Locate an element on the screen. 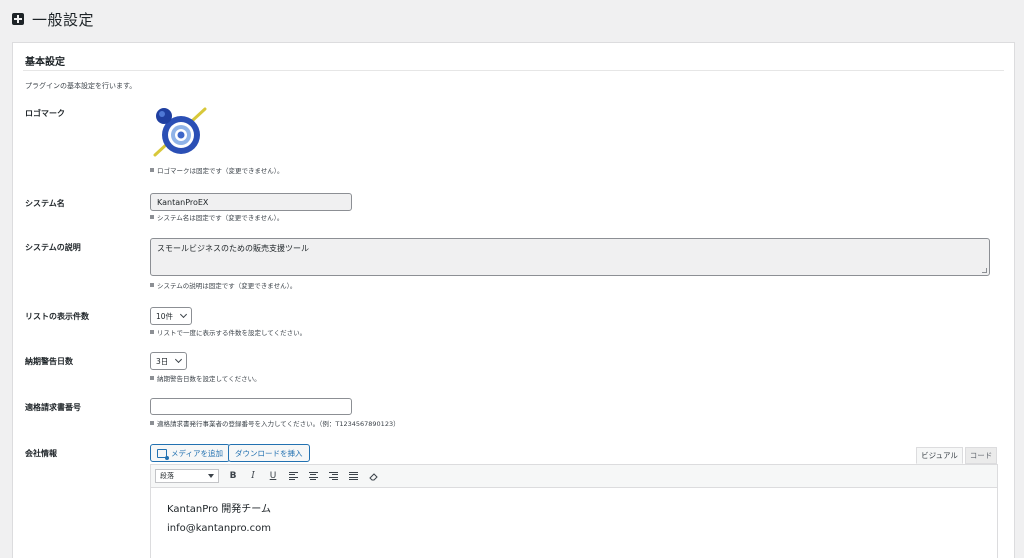  underline-icon: U is located at coordinates (273, 476).